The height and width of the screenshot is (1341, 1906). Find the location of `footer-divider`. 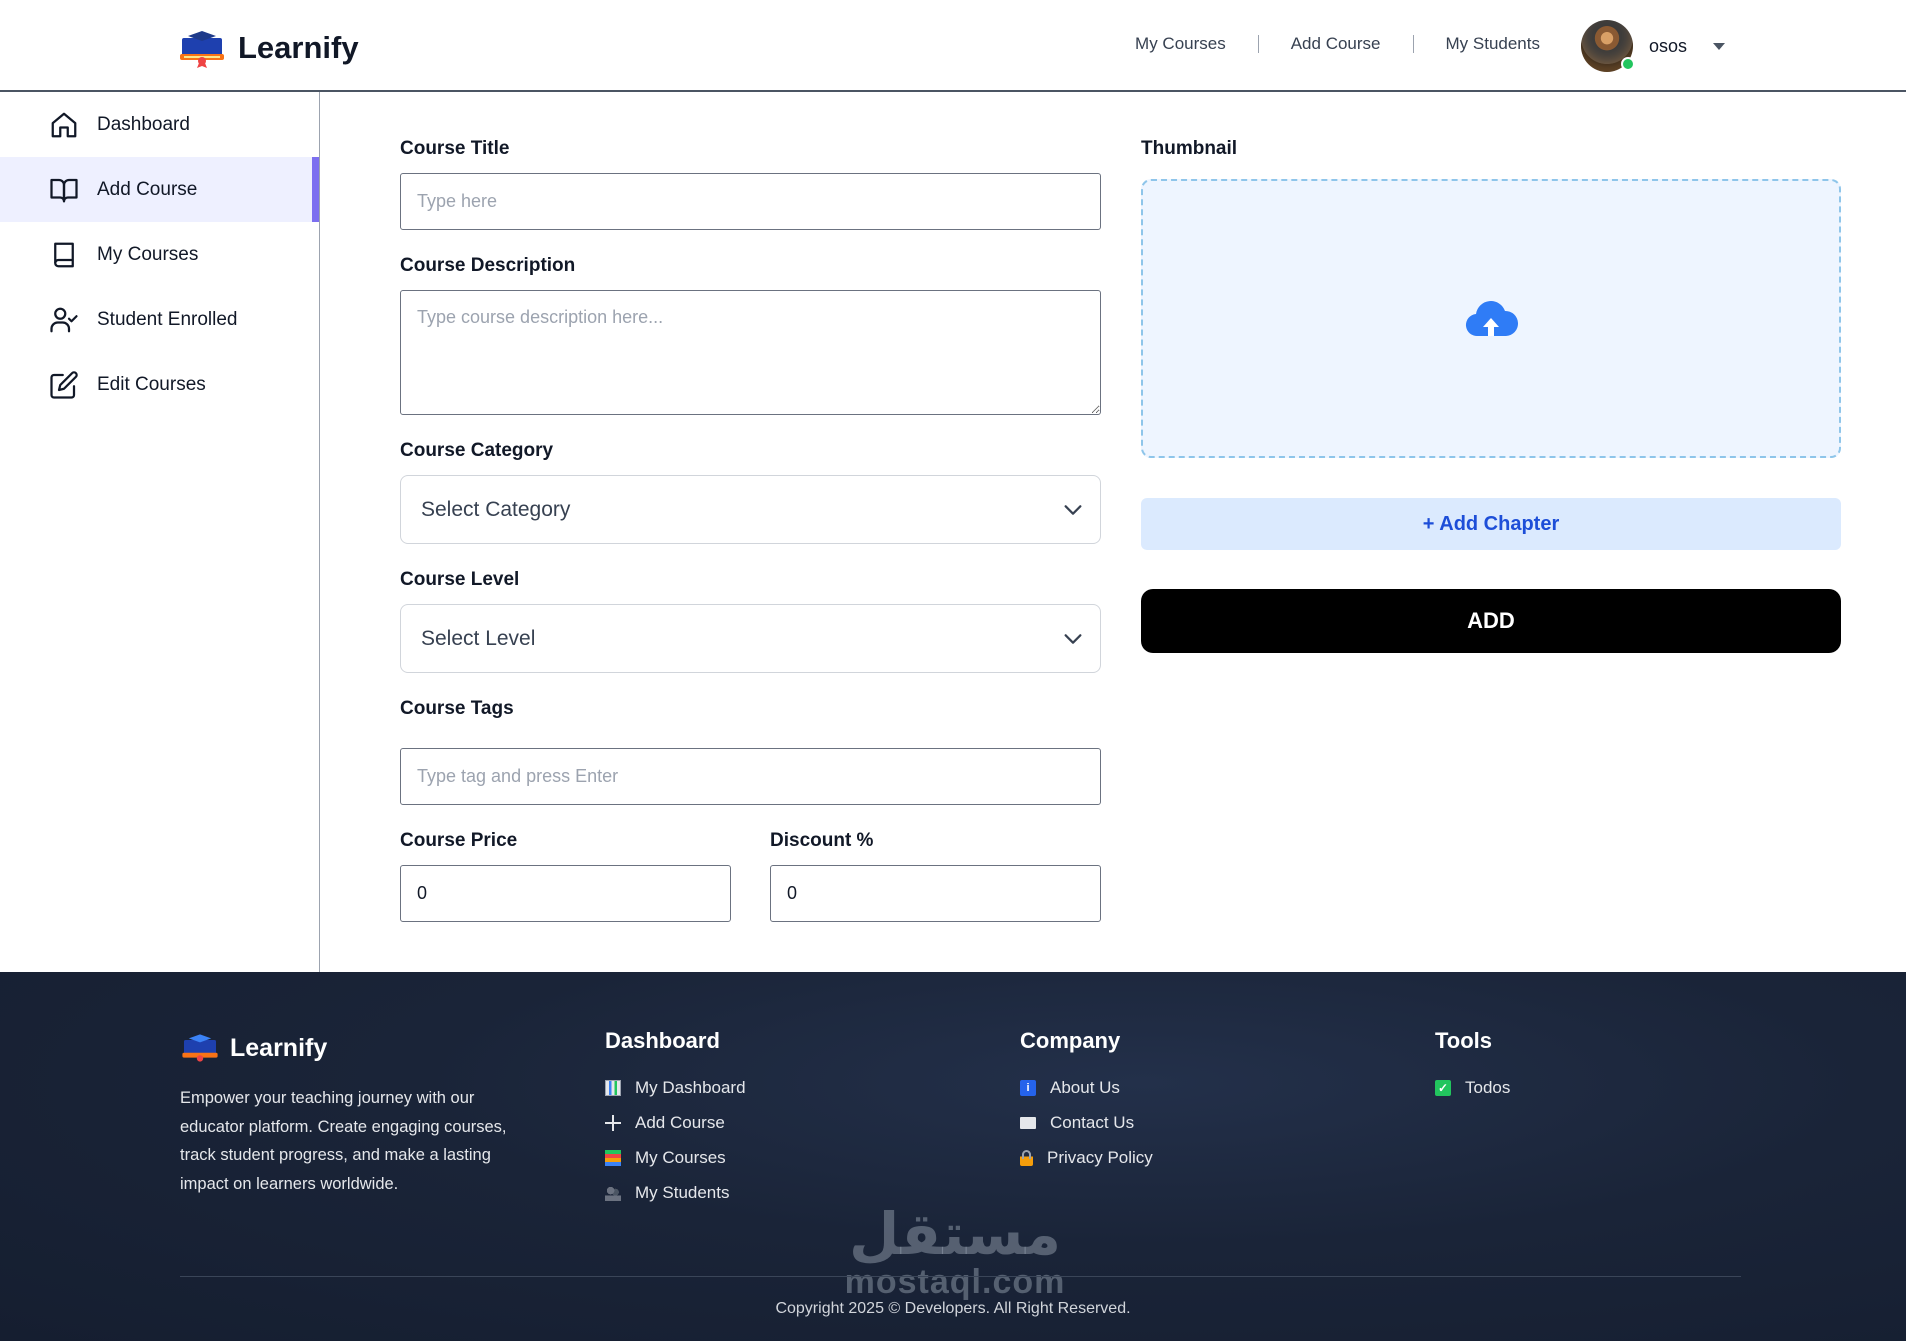

footer-divider is located at coordinates (960, 1276).